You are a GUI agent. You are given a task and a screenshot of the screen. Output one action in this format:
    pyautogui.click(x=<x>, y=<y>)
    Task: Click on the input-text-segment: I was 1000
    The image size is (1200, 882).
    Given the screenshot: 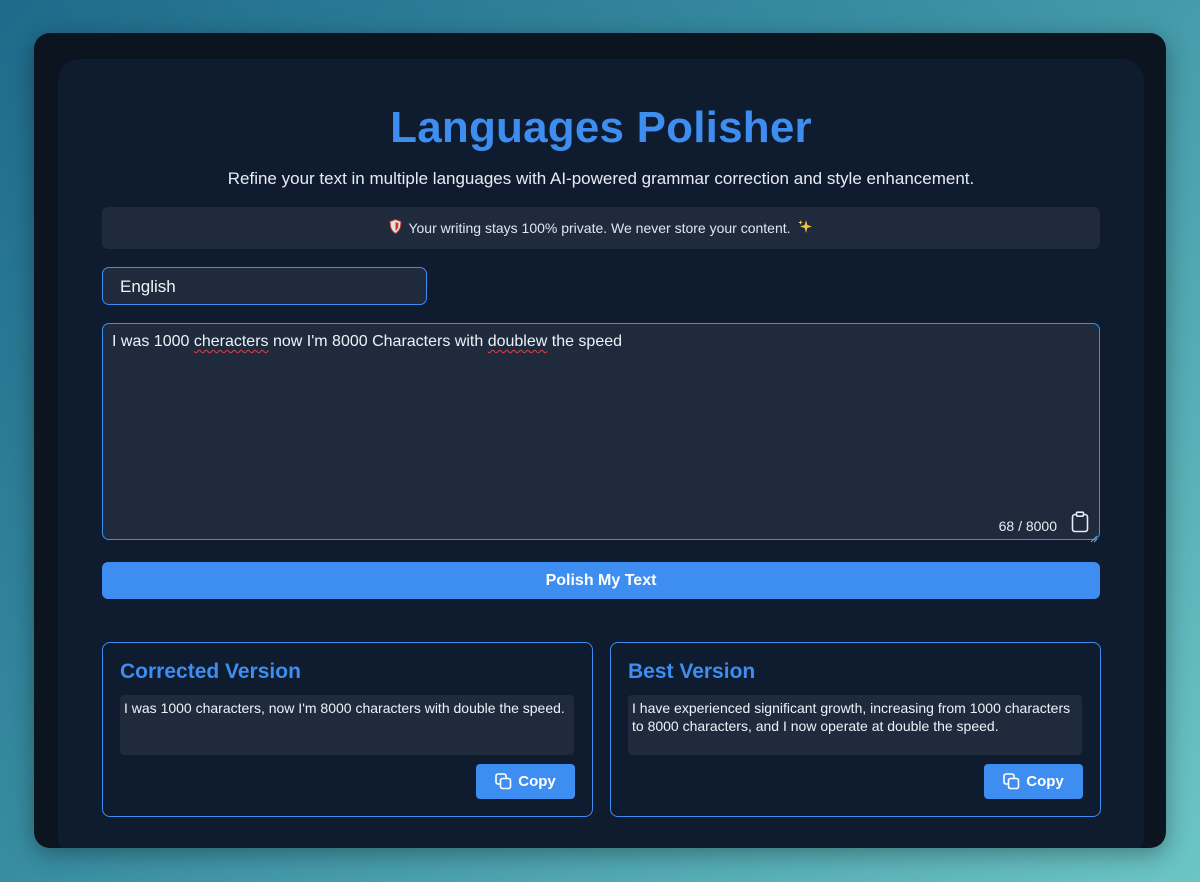 What is the action you would take?
    pyautogui.click(x=153, y=341)
    